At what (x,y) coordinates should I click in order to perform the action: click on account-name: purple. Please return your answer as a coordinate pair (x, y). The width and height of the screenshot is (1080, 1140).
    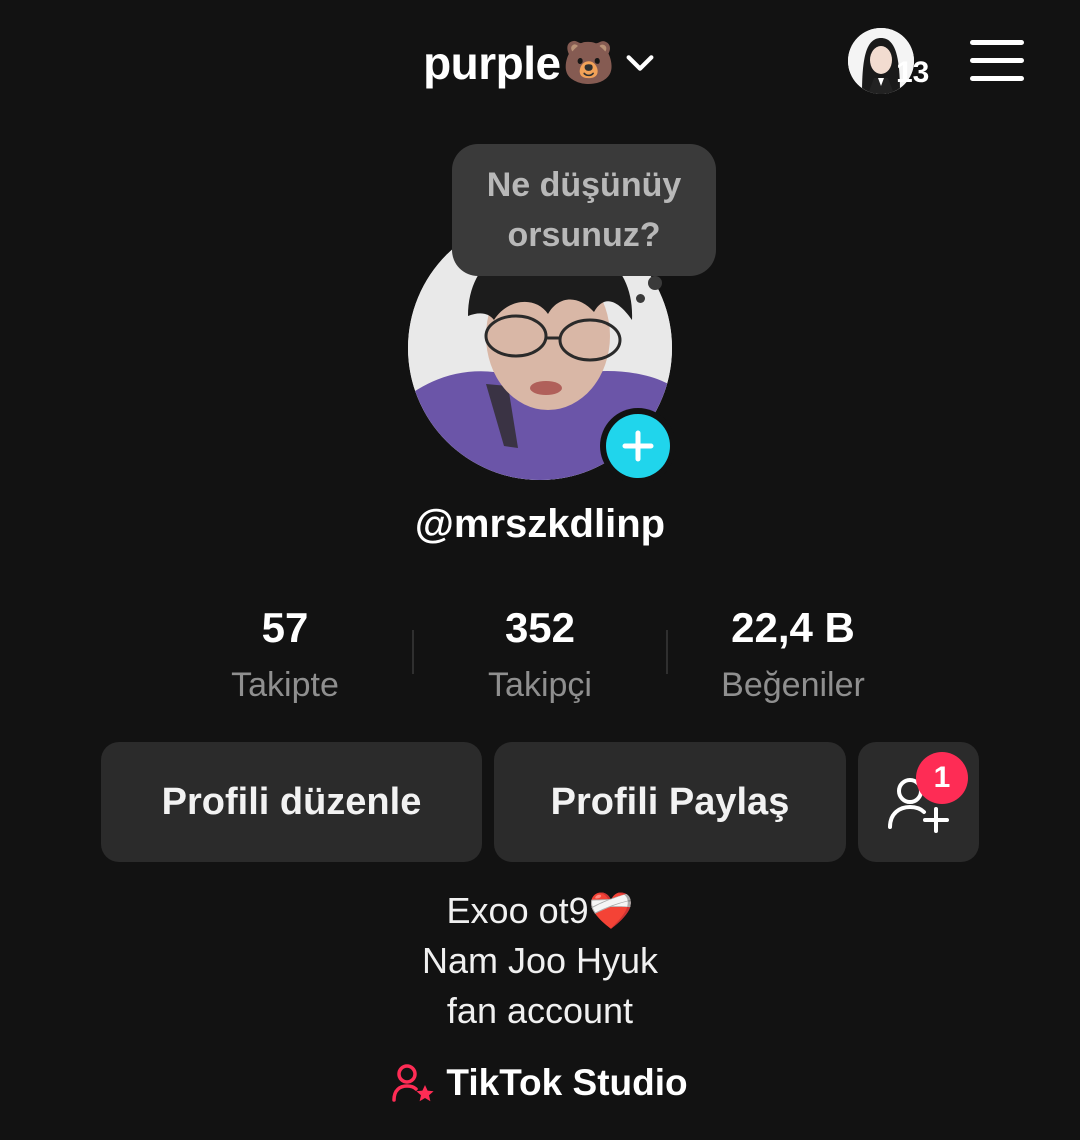
    Looking at the image, I should click on (492, 63).